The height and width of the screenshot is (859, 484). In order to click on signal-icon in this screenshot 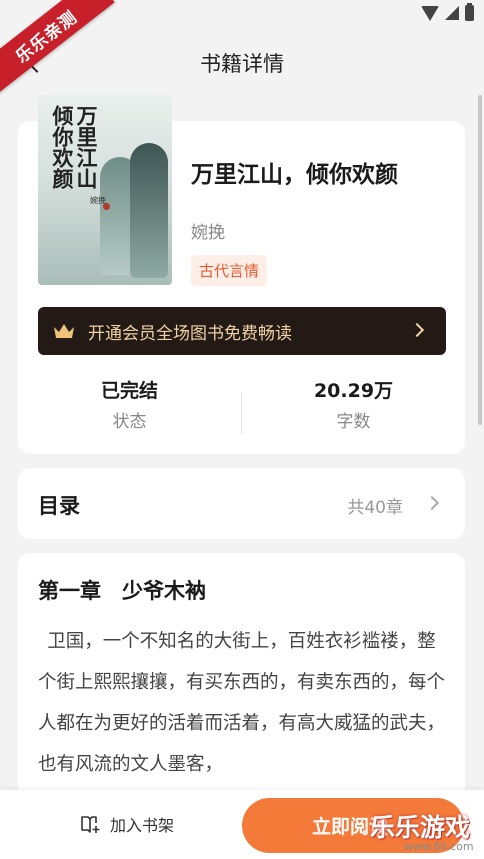, I will do `click(452, 13)`.